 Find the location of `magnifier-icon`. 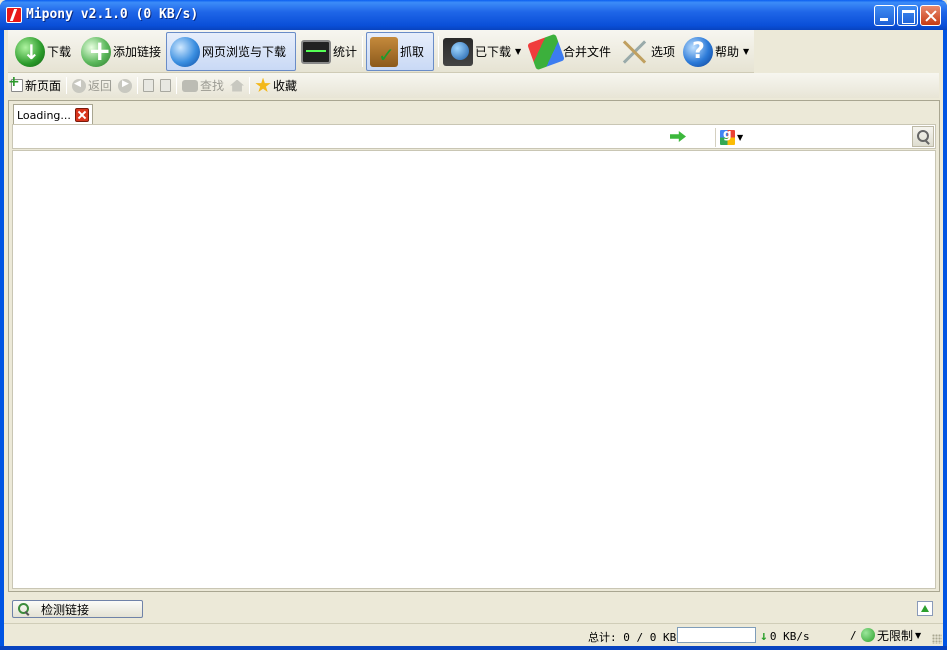

magnifier-icon is located at coordinates (24, 609).